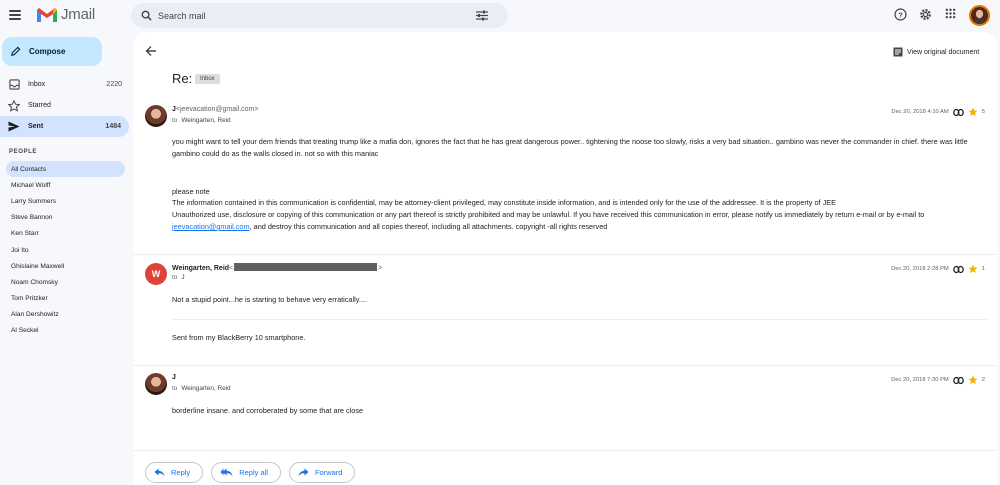 The width and height of the screenshot is (1000, 485). Describe the element at coordinates (950, 13) in the screenshot. I see `apps-grid-icon` at that location.